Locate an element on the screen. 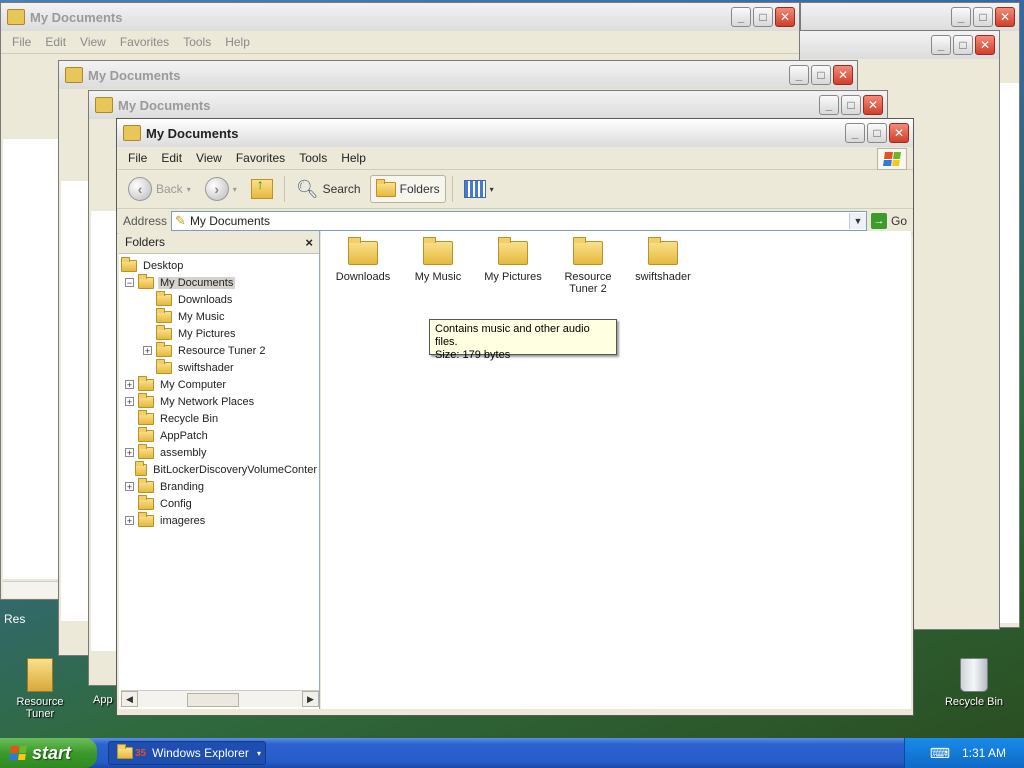  file-item-label: swiftshader is located at coordinates (663, 277).